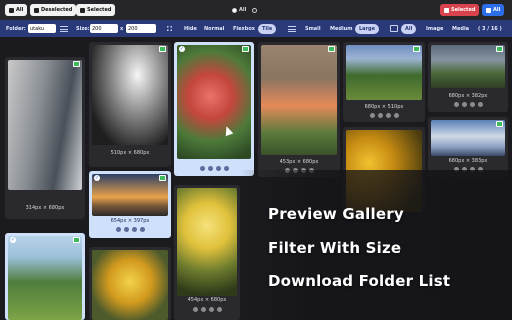  I want to click on radio-all: All, so click(239, 10).